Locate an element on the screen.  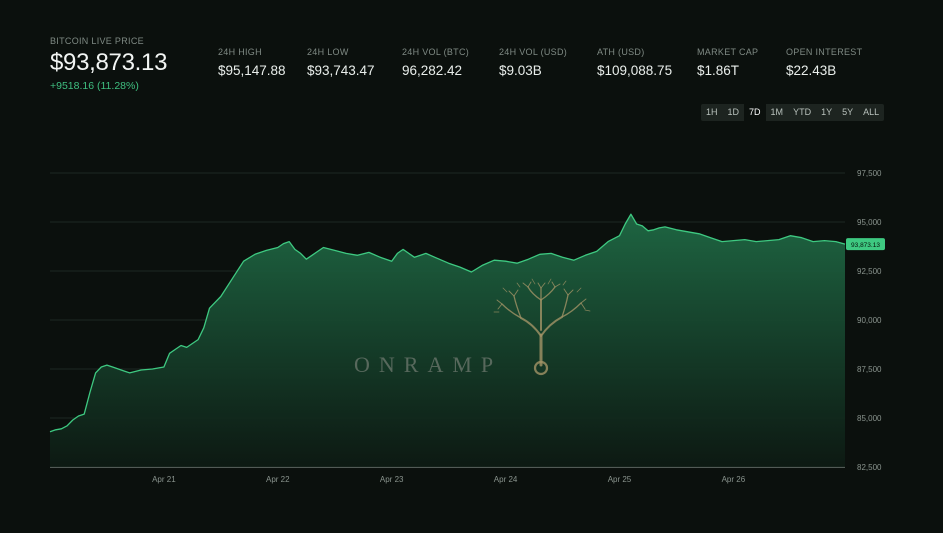
x-tick-label: Apr 21 is located at coordinates (164, 479).